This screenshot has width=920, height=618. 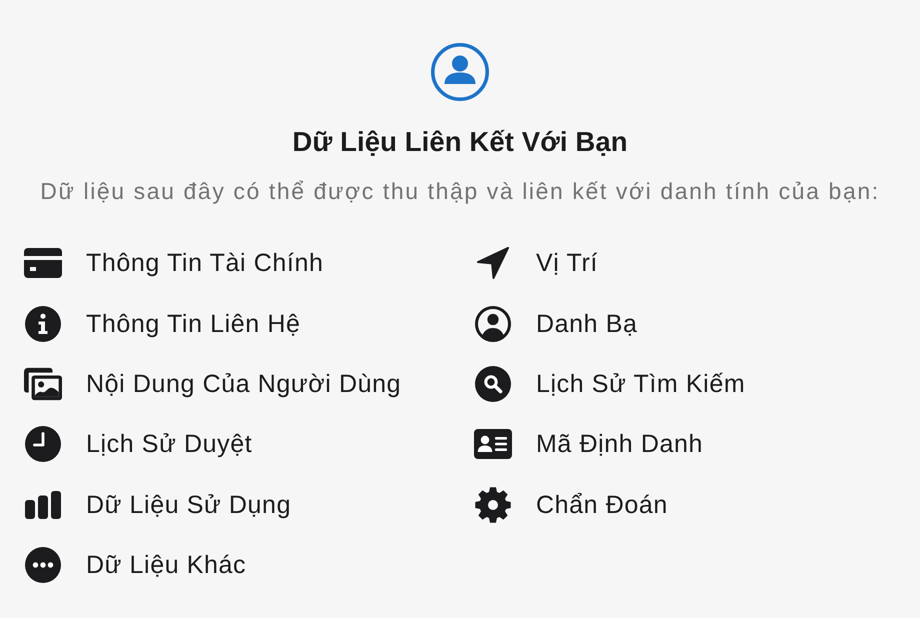 I want to click on ellipsis-icon, so click(x=43, y=565).